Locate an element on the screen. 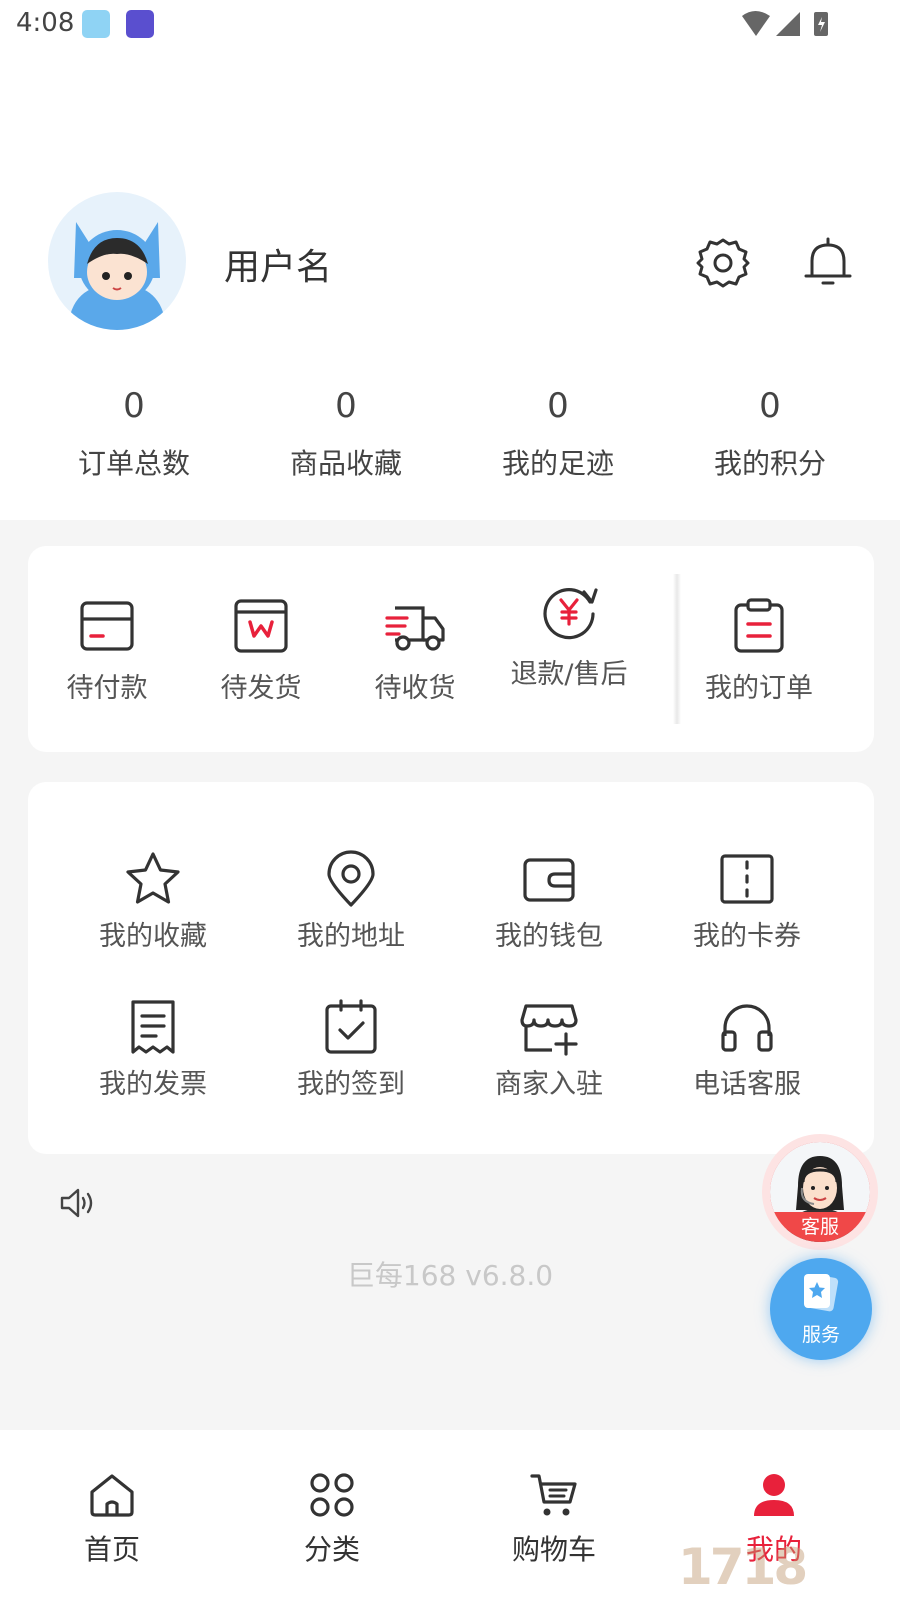  status-icons is located at coordinates (790, 26).